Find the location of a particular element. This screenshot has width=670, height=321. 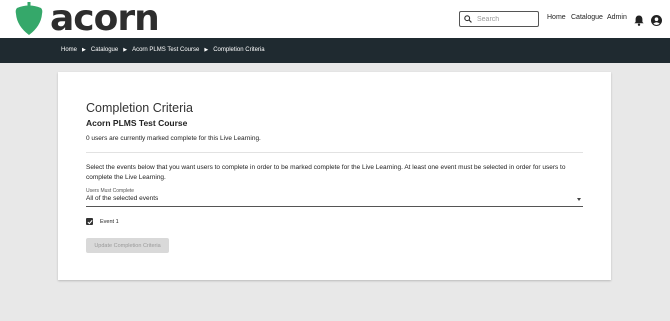

users-must-complete-label: Users Must Complete is located at coordinates (110, 191).